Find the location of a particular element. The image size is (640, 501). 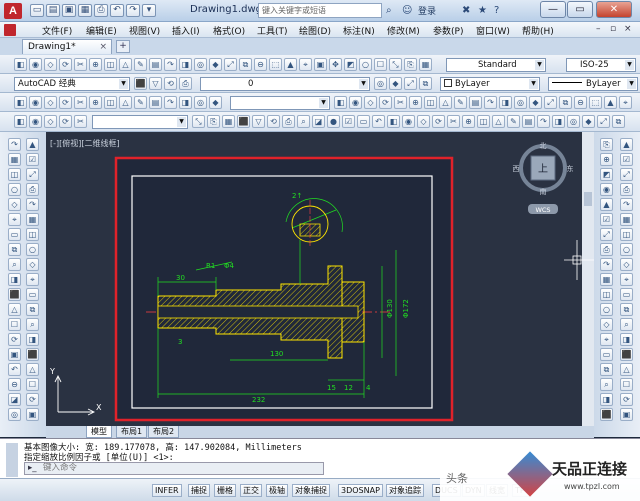

menu-app-icon is located at coordinates (10, 30).